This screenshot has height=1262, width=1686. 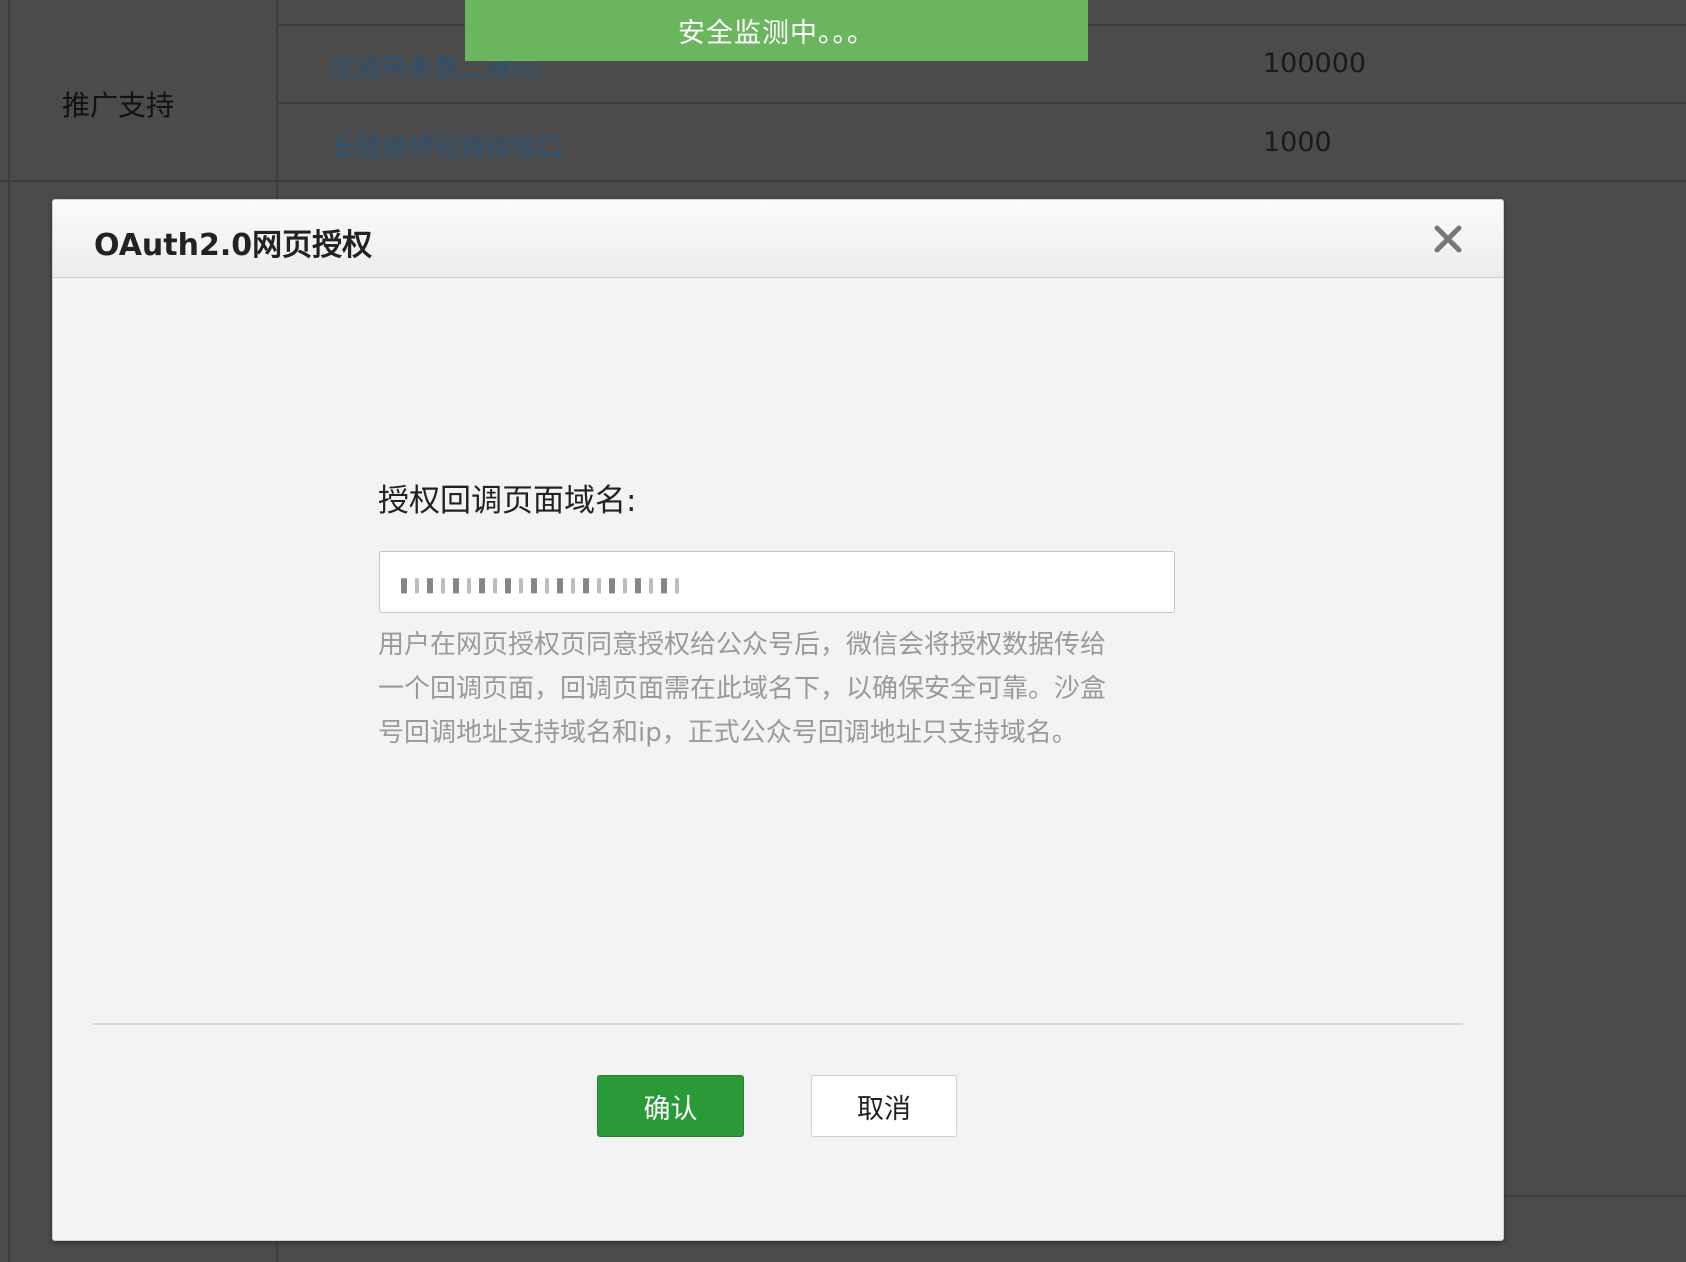 What do you see at coordinates (9, 631) in the screenshot?
I see `table-border` at bounding box center [9, 631].